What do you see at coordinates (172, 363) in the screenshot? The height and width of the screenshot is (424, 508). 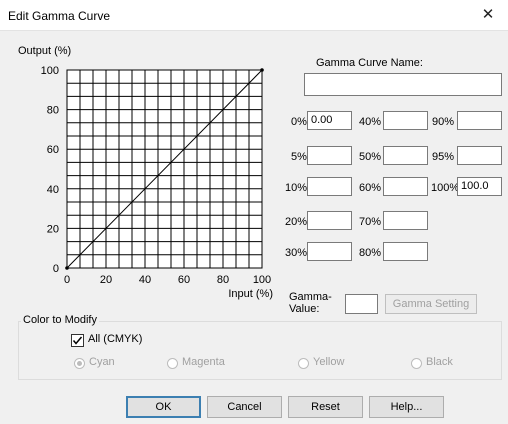 I see `magenta-radio` at bounding box center [172, 363].